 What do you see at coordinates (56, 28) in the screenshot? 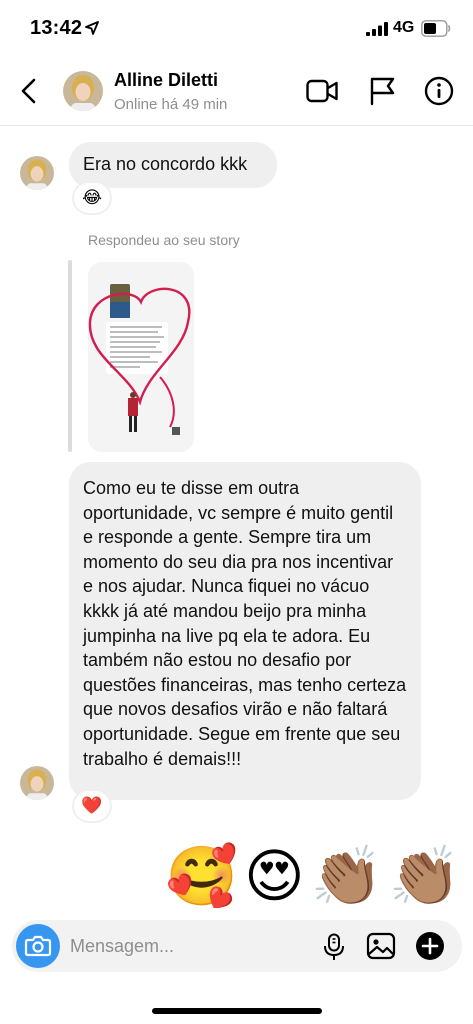
I see `status-time: 13:42` at bounding box center [56, 28].